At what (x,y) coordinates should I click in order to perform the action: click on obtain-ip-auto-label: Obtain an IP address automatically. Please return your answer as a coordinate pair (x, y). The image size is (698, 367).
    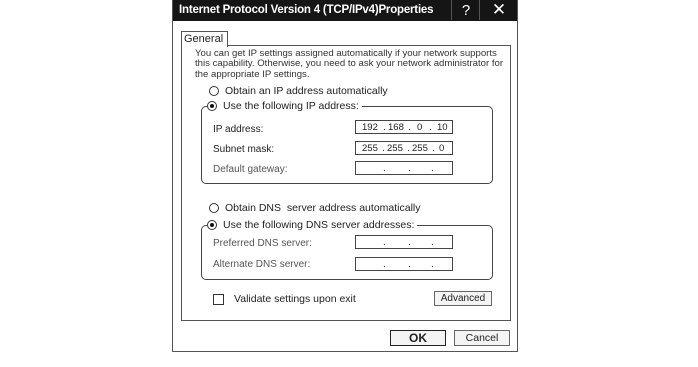
    Looking at the image, I should click on (306, 91).